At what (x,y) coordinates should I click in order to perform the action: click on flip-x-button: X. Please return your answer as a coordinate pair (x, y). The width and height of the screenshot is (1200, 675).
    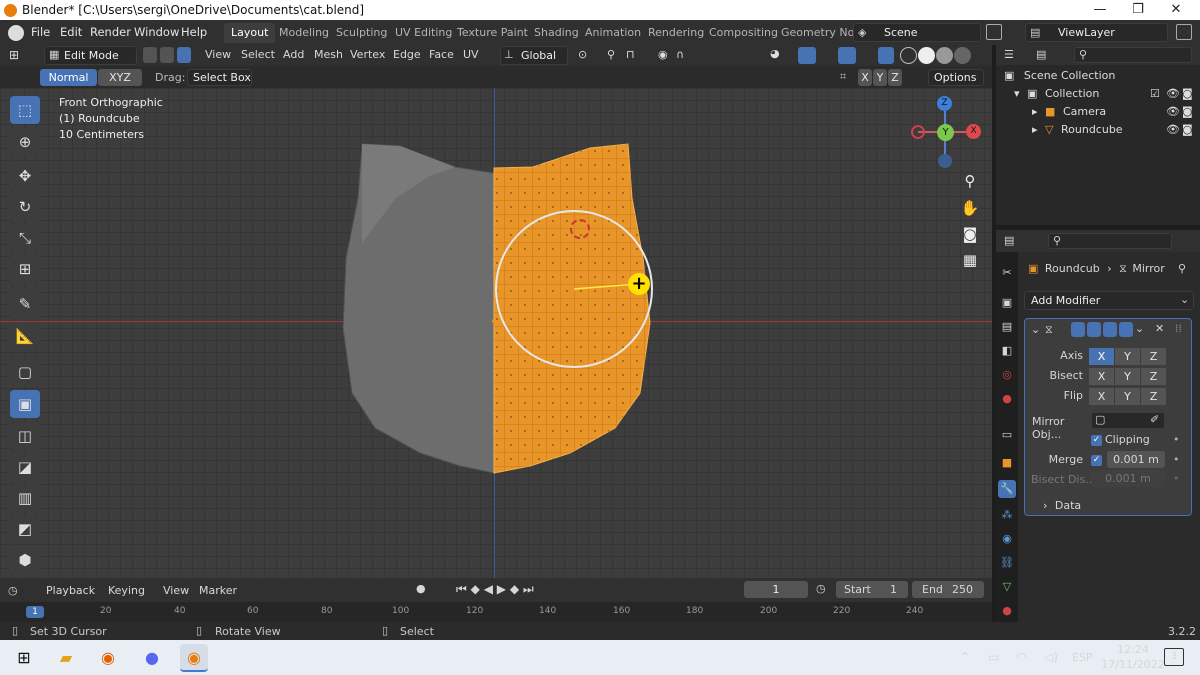
    Looking at the image, I should click on (1101, 396).